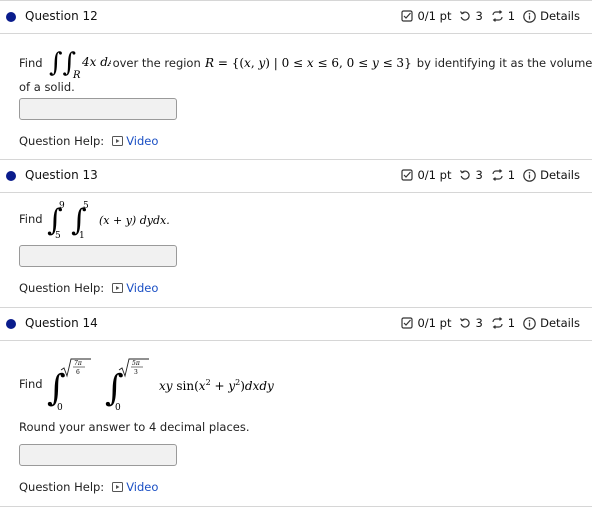 This screenshot has width=596, height=510. Describe the element at coordinates (96, 62) in the screenshot. I see `svg-text: 4x dA` at that location.